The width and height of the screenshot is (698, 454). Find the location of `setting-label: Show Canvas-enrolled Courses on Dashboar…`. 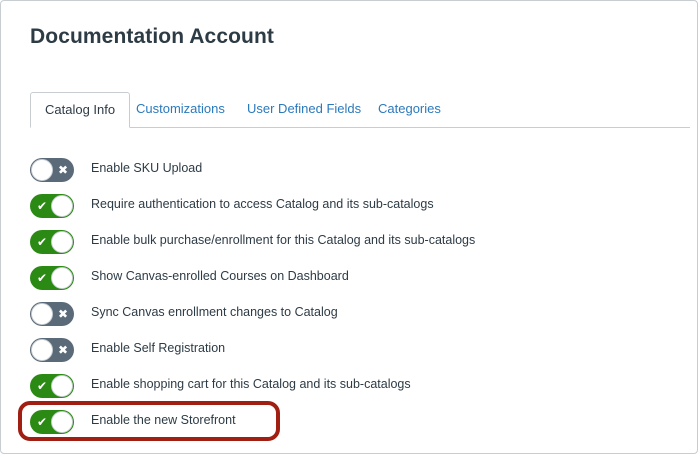

setting-label: Show Canvas-enrolled Courses on Dashboar… is located at coordinates (220, 276).